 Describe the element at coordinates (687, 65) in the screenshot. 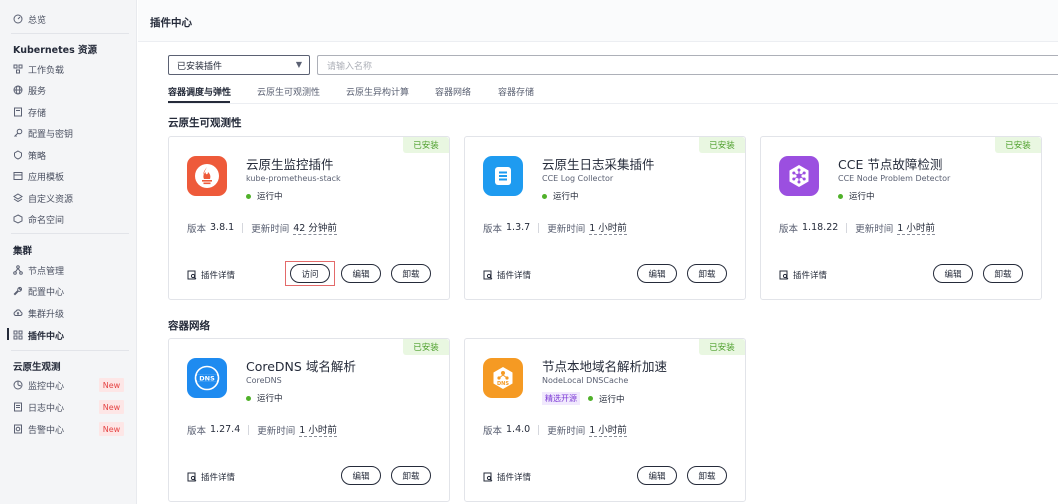

I see `search-input: 请输入名称` at that location.